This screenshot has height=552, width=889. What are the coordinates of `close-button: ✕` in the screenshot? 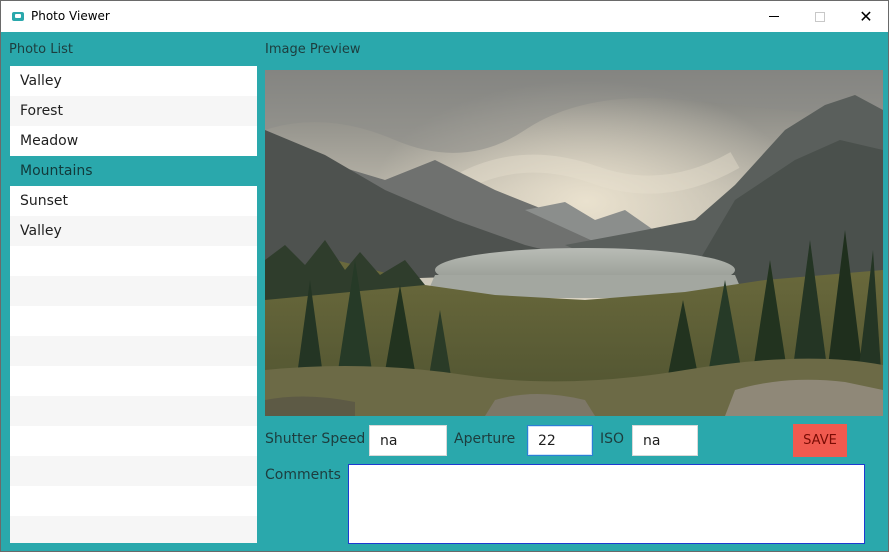 It's located at (866, 16).